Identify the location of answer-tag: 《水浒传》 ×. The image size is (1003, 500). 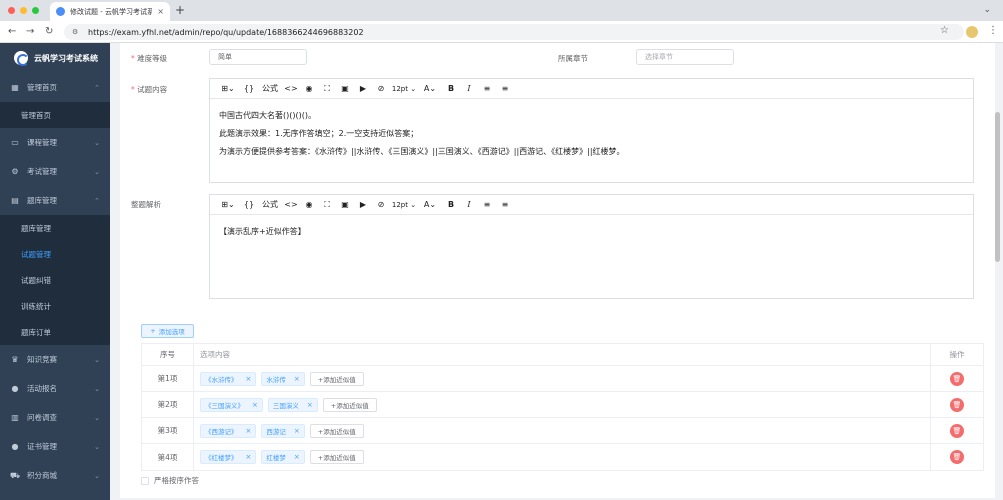
(228, 378).